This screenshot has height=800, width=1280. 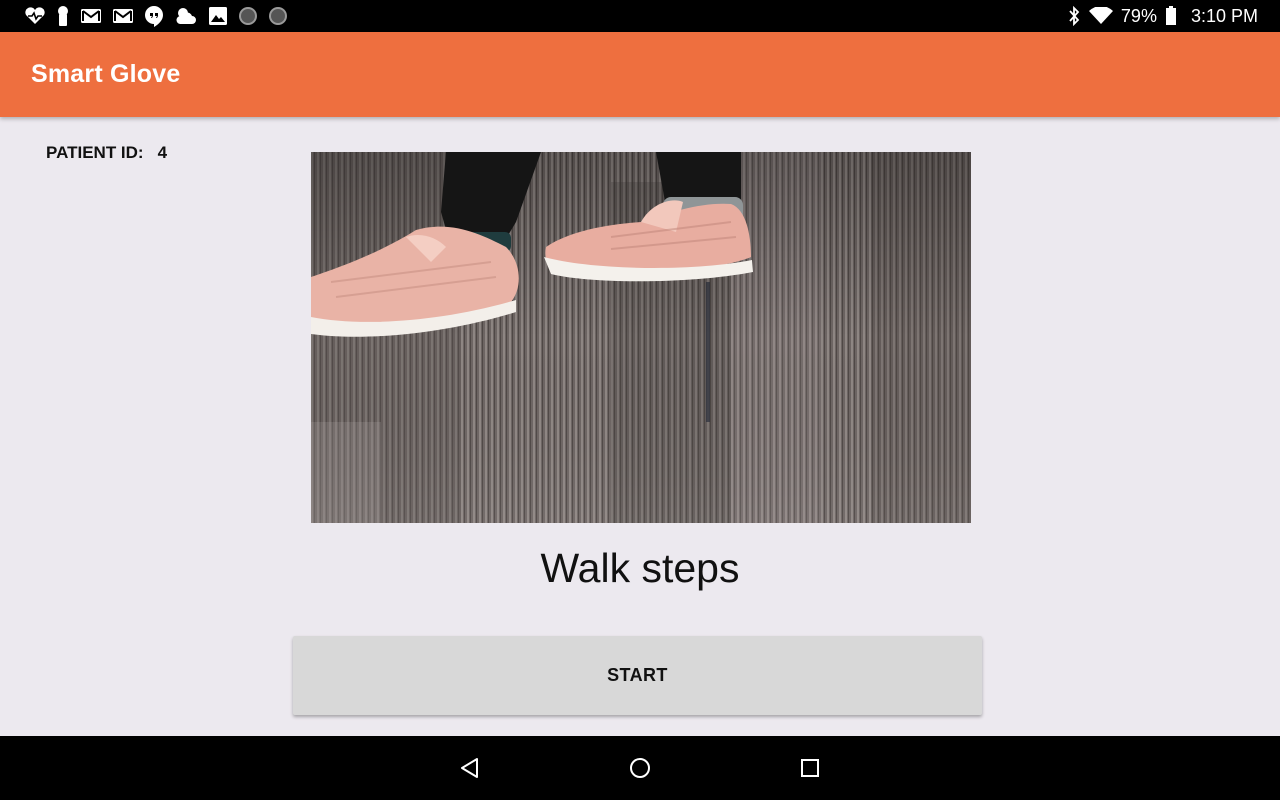 What do you see at coordinates (637, 675) in the screenshot?
I see `start-button: START` at bounding box center [637, 675].